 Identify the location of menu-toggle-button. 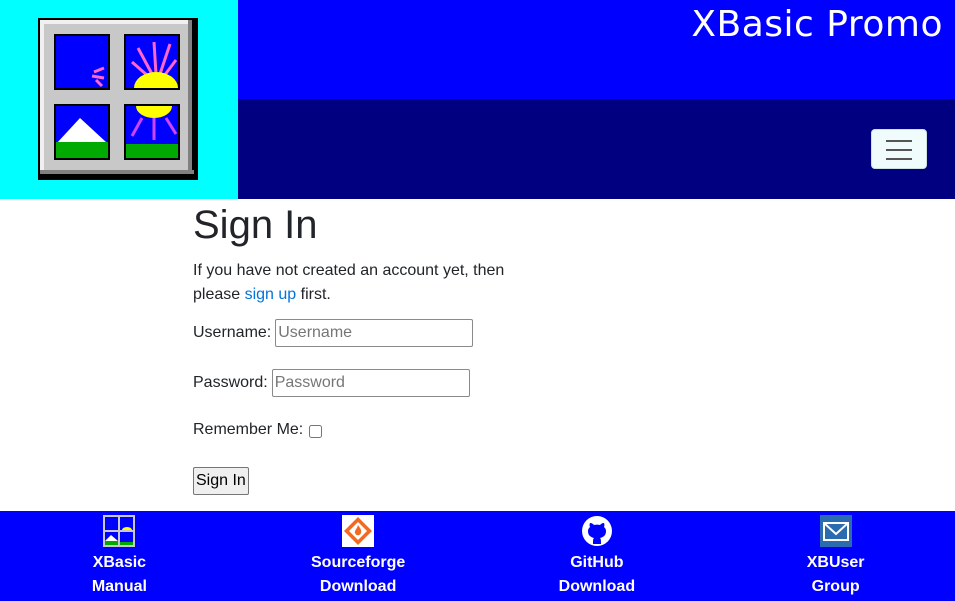
(899, 149).